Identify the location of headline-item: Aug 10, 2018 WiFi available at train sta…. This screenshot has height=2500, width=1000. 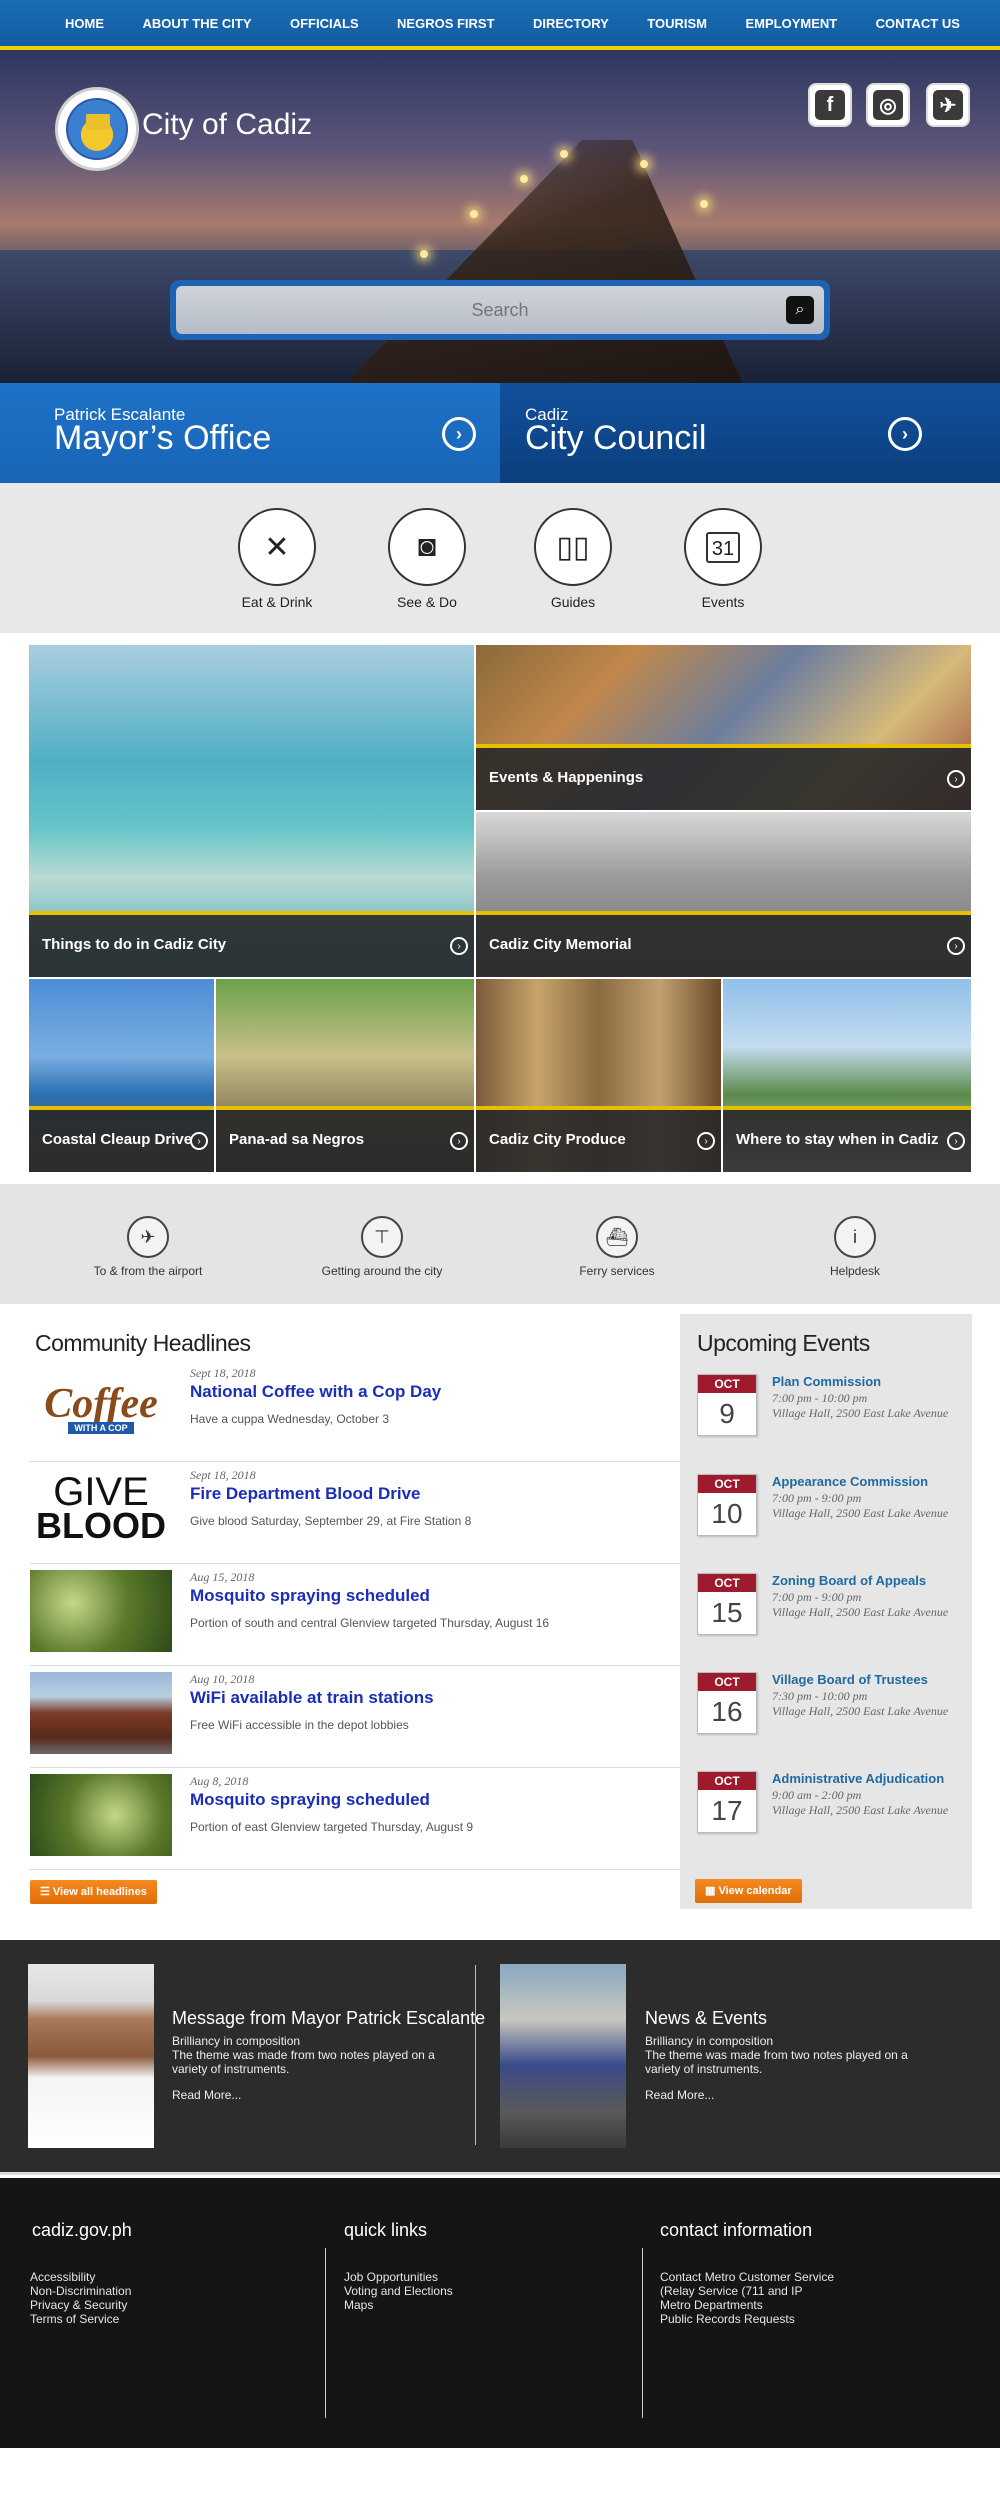
(355, 1718).